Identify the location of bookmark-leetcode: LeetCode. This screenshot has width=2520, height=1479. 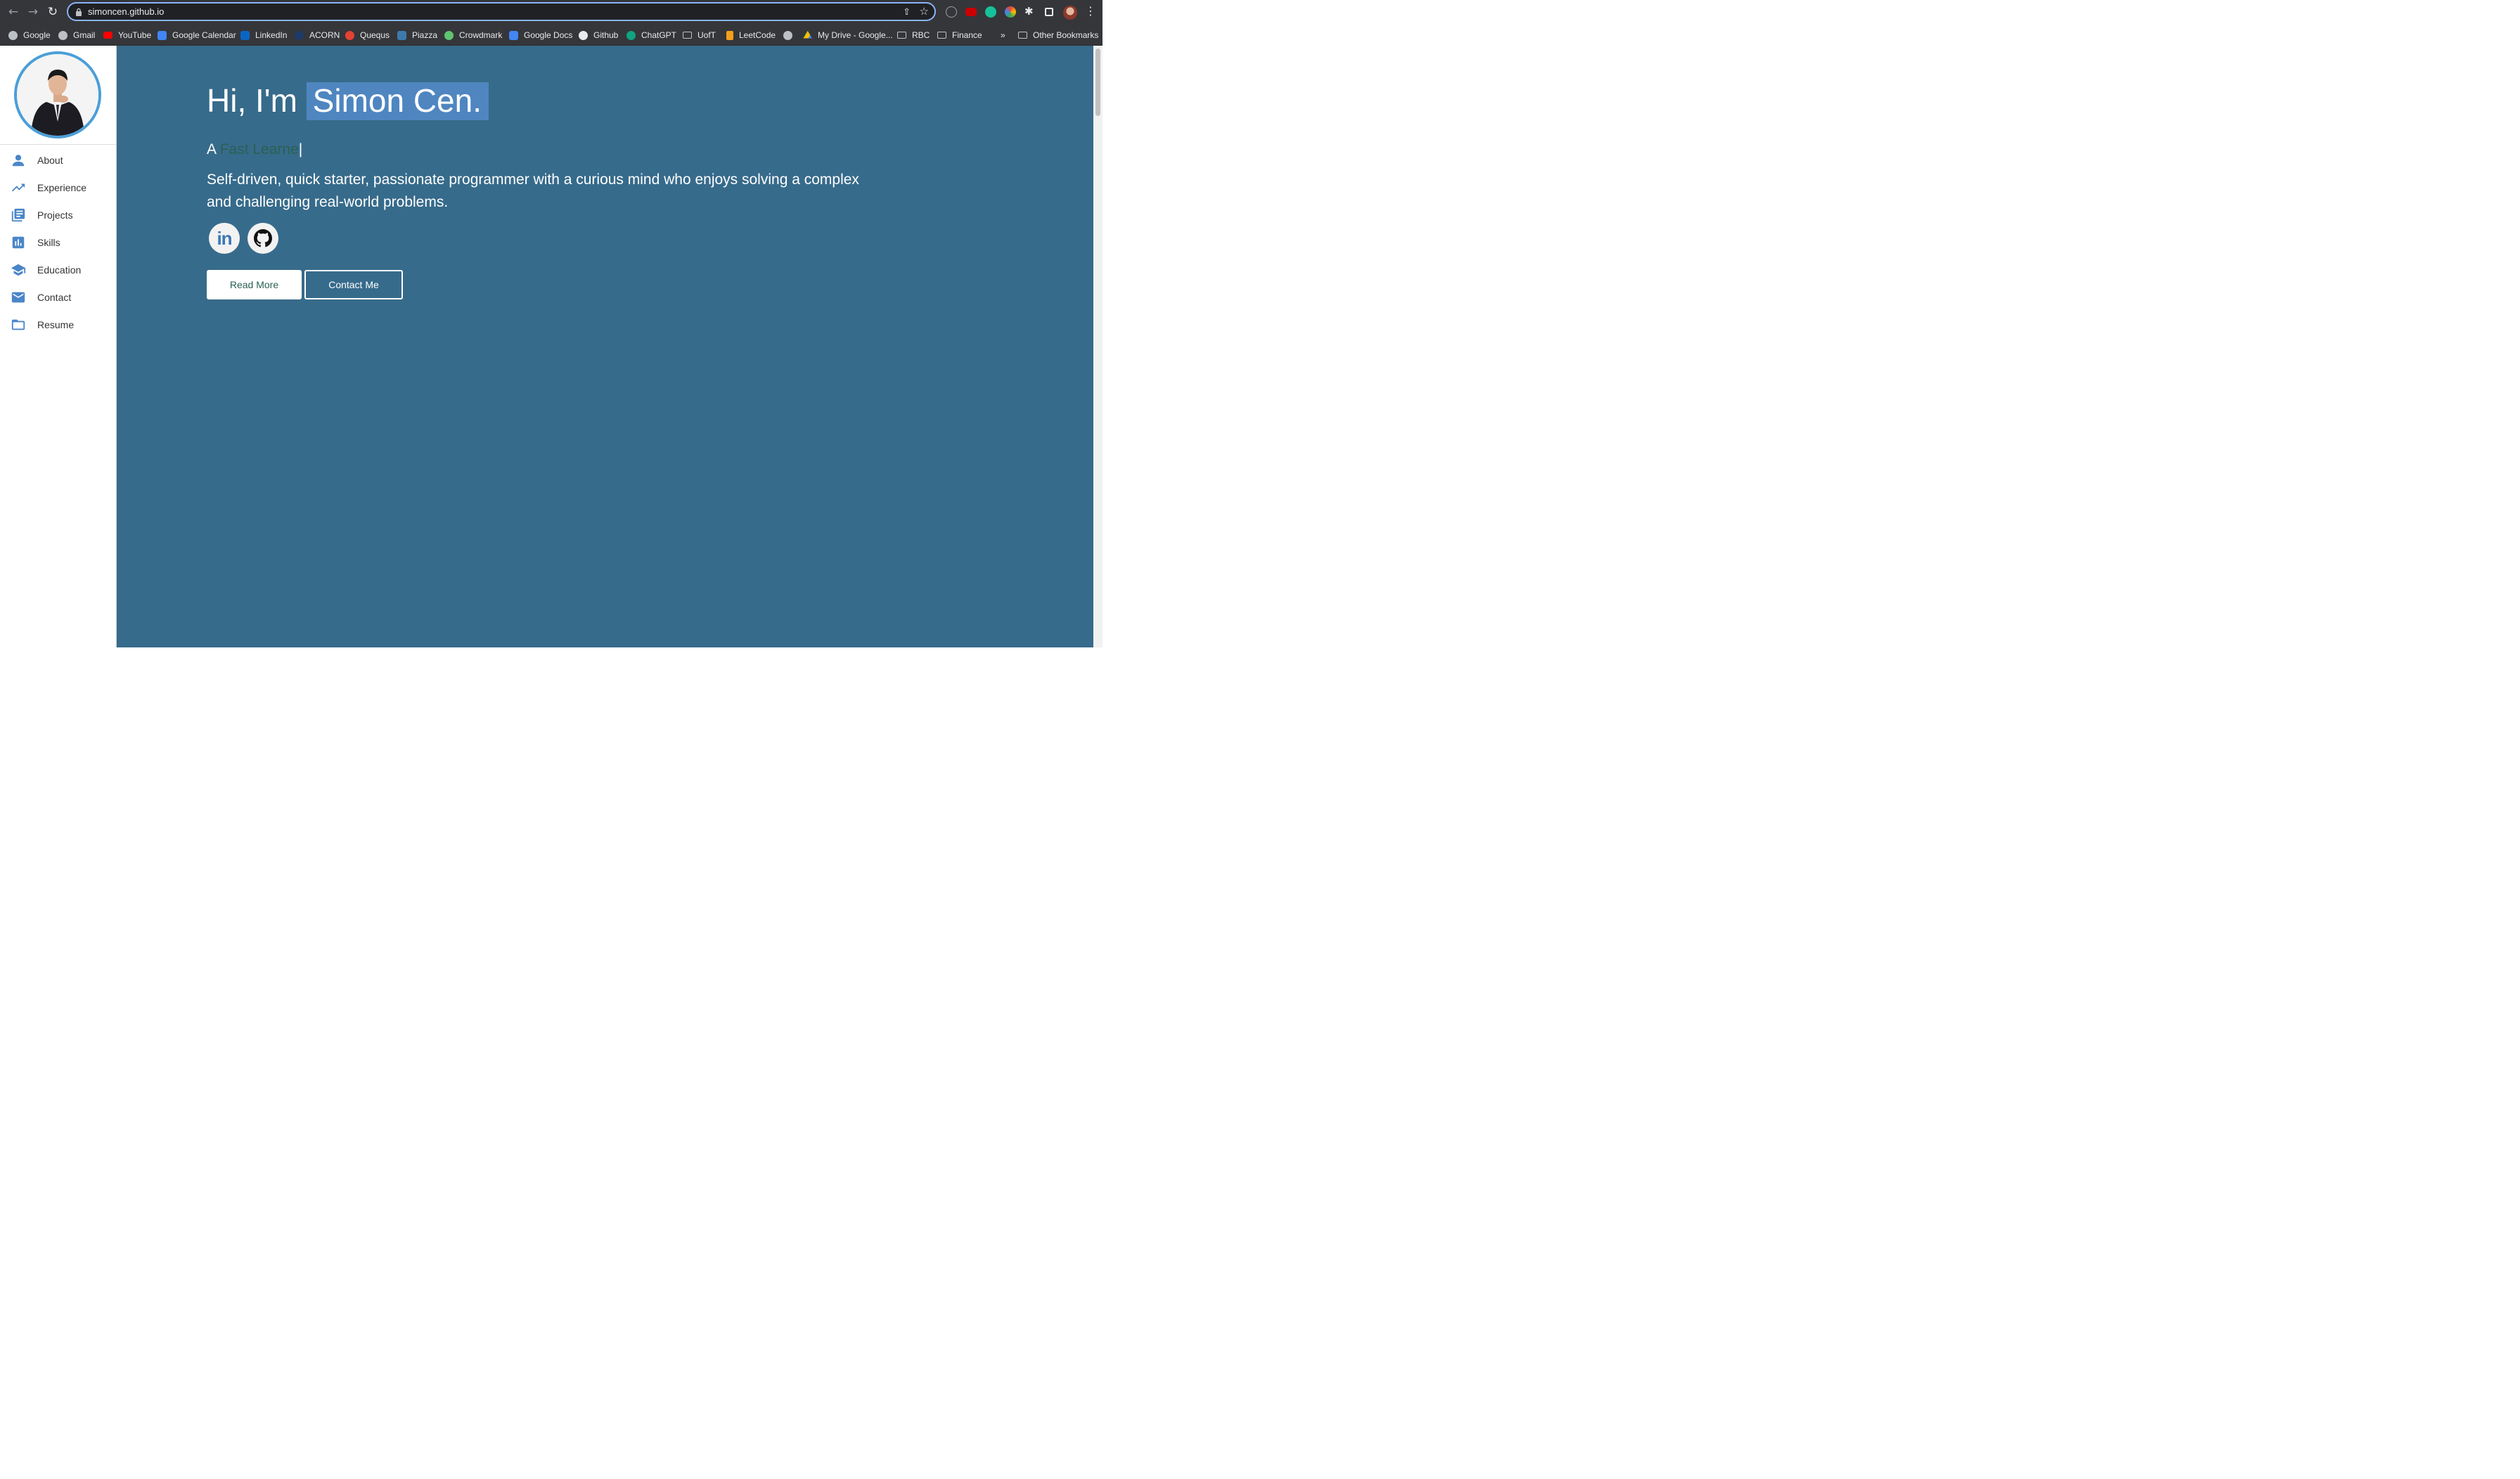
(751, 35).